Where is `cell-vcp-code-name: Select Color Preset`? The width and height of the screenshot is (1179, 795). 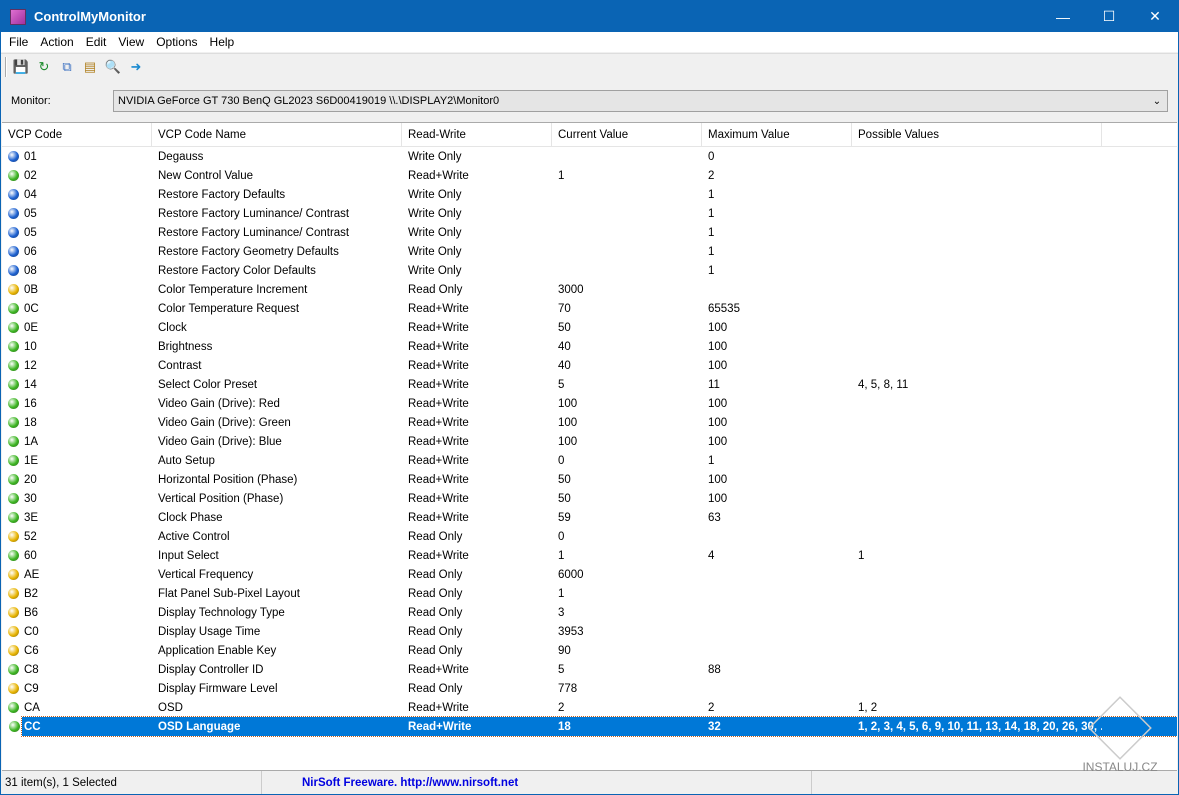
cell-vcp-code-name: Select Color Preset is located at coordinates (208, 384).